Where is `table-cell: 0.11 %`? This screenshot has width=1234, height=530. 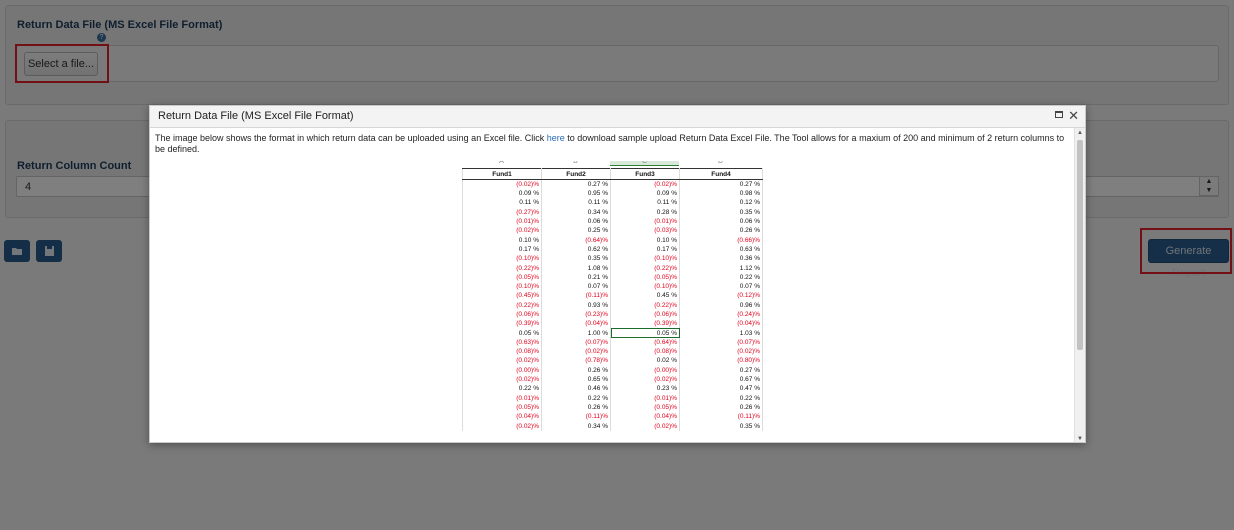
table-cell: 0.11 % is located at coordinates (645, 203).